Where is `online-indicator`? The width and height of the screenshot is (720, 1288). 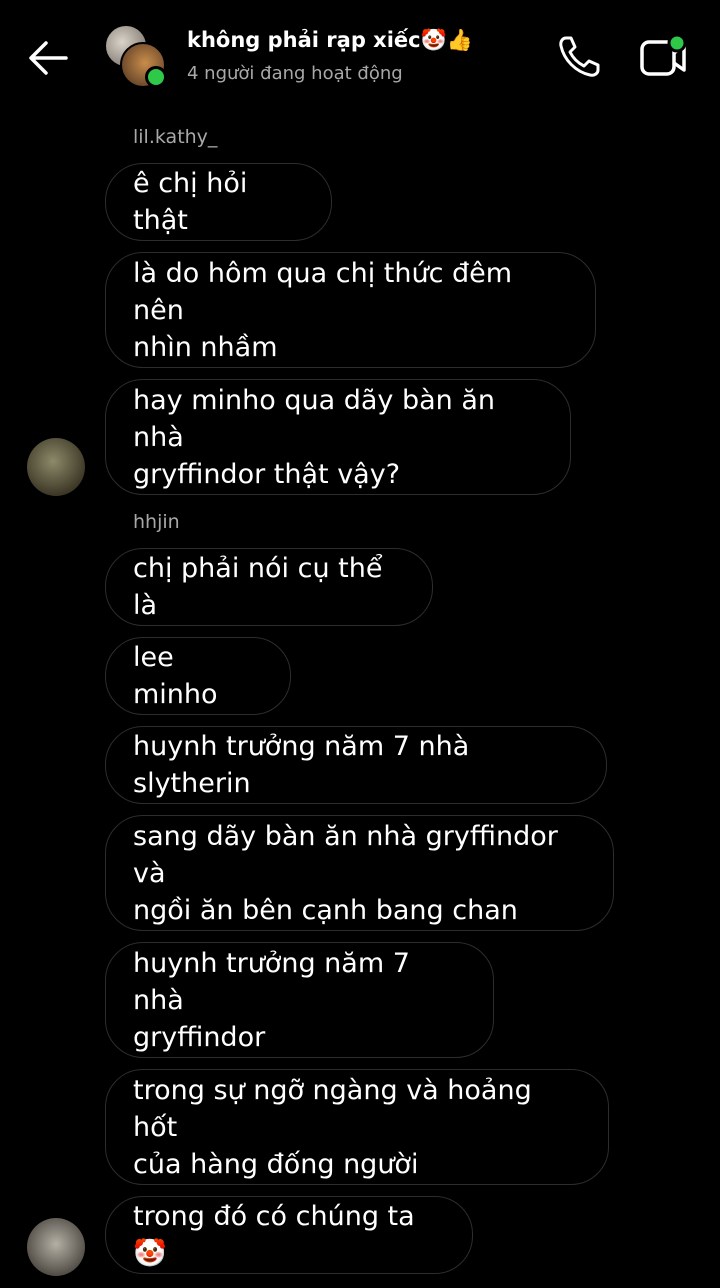
online-indicator is located at coordinates (156, 77).